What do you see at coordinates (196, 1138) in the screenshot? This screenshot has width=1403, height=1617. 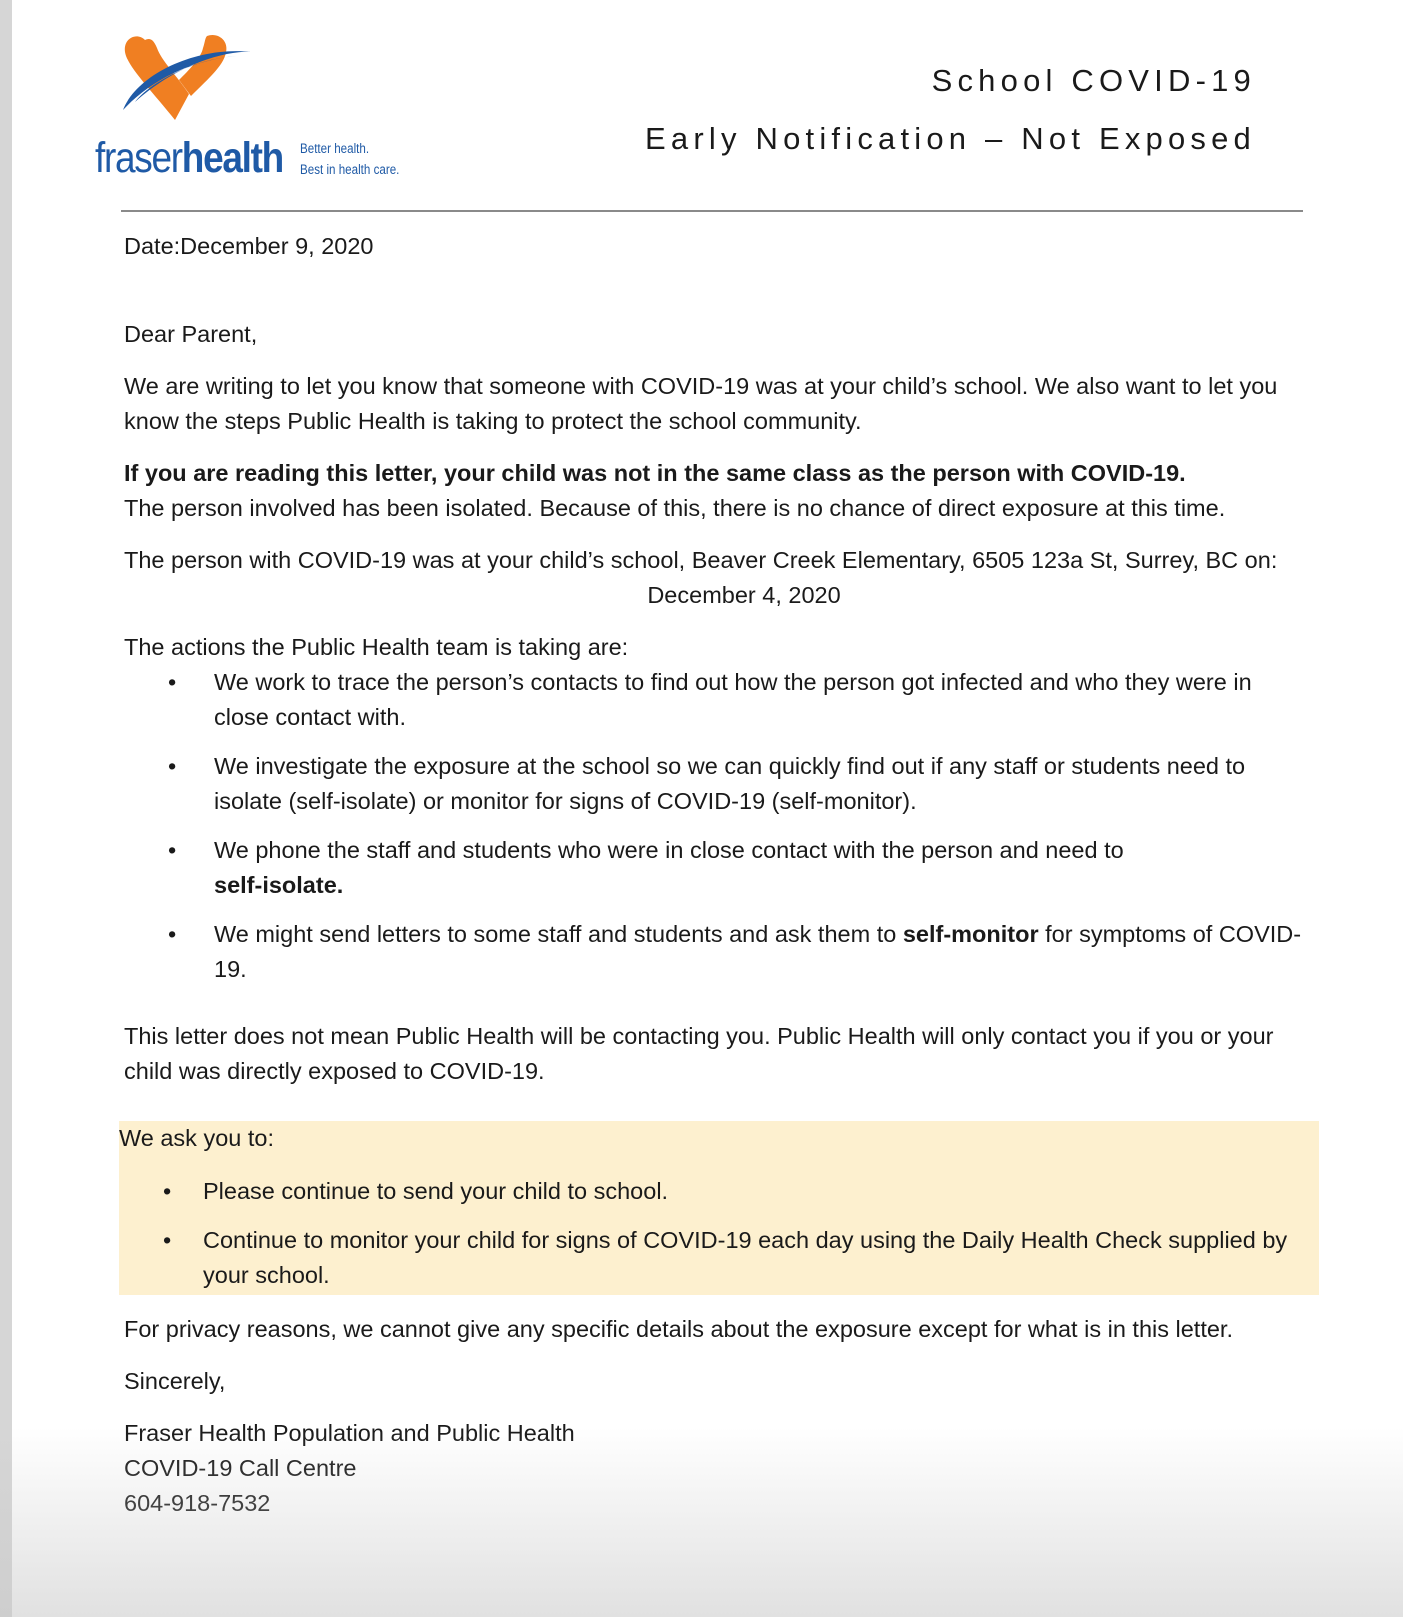 I see `ask-heading: We ask you to:` at bounding box center [196, 1138].